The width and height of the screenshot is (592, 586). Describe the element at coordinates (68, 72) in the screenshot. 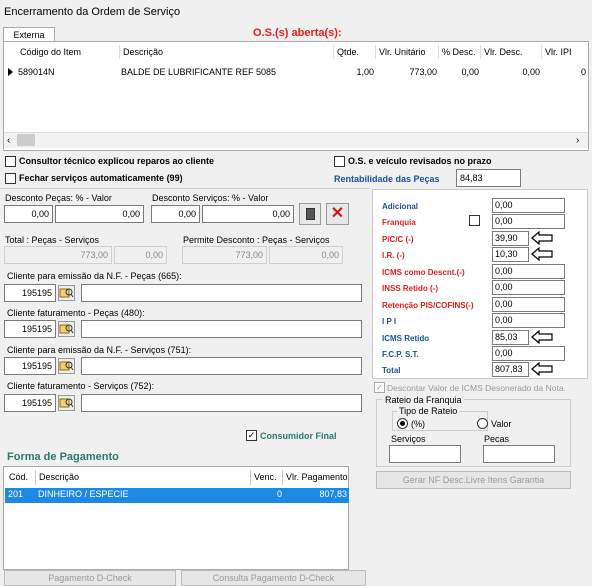

I see `row-codigo: 589014N` at that location.